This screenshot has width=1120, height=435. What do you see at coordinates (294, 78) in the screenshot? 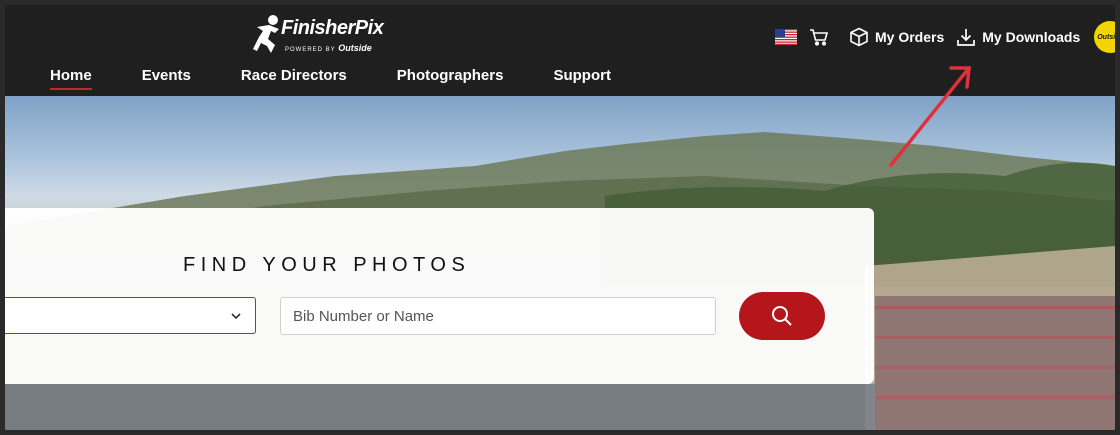
I see `nav-race-directors: Race Directors` at bounding box center [294, 78].